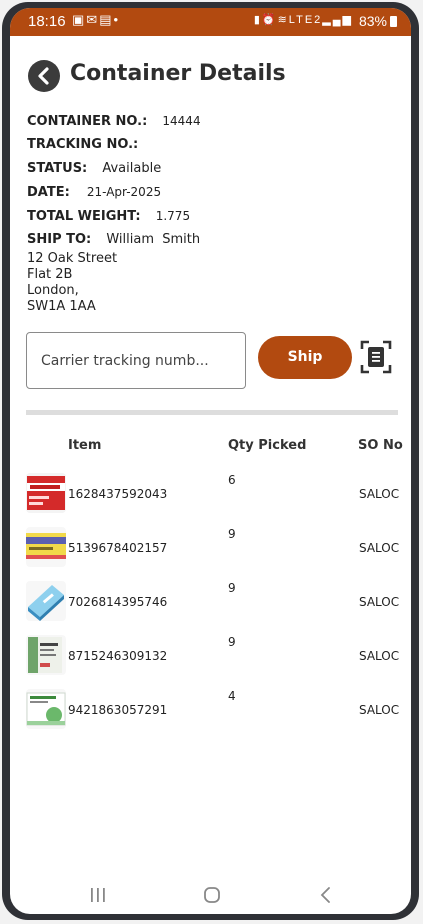  Describe the element at coordinates (267, 445) in the screenshot. I see `column-header-qty-picked: Qty Picked` at that location.